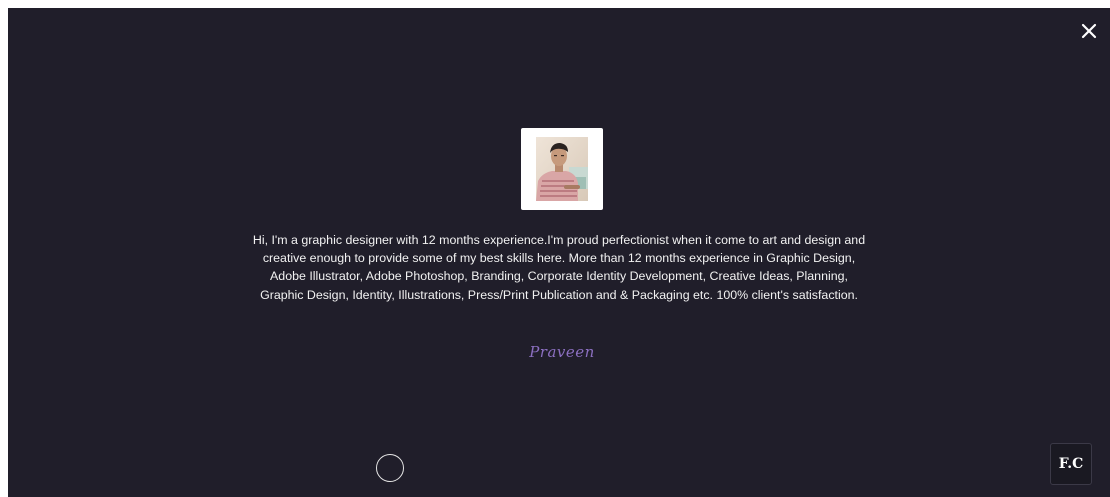 Image resolution: width=1110 pixels, height=497 pixels. I want to click on signature: Praveen, so click(562, 352).